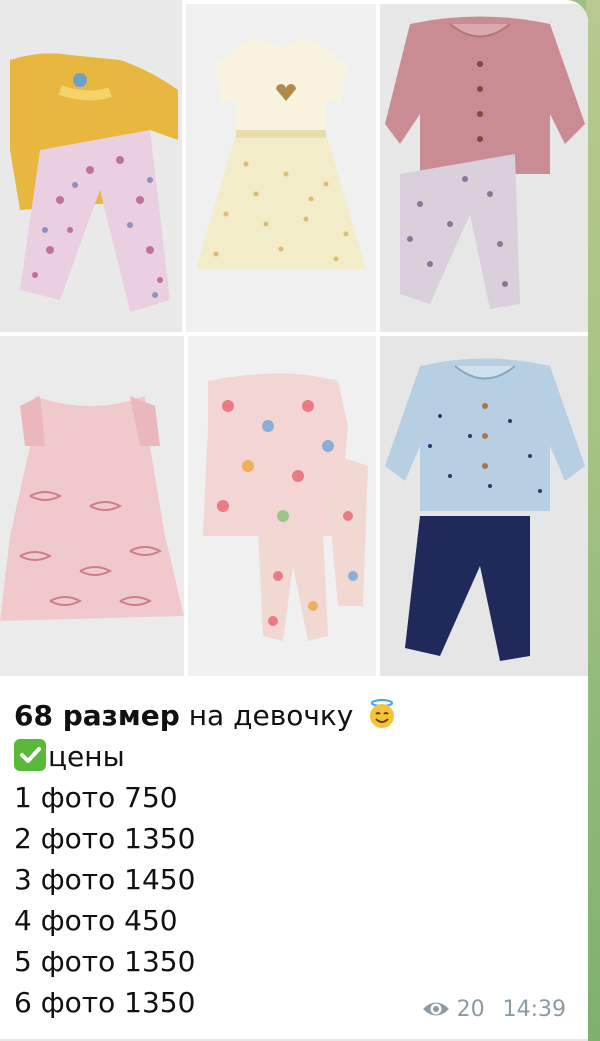 The image size is (600, 1041). Describe the element at coordinates (30, 755) in the screenshot. I see `check-mark-icon` at that location.